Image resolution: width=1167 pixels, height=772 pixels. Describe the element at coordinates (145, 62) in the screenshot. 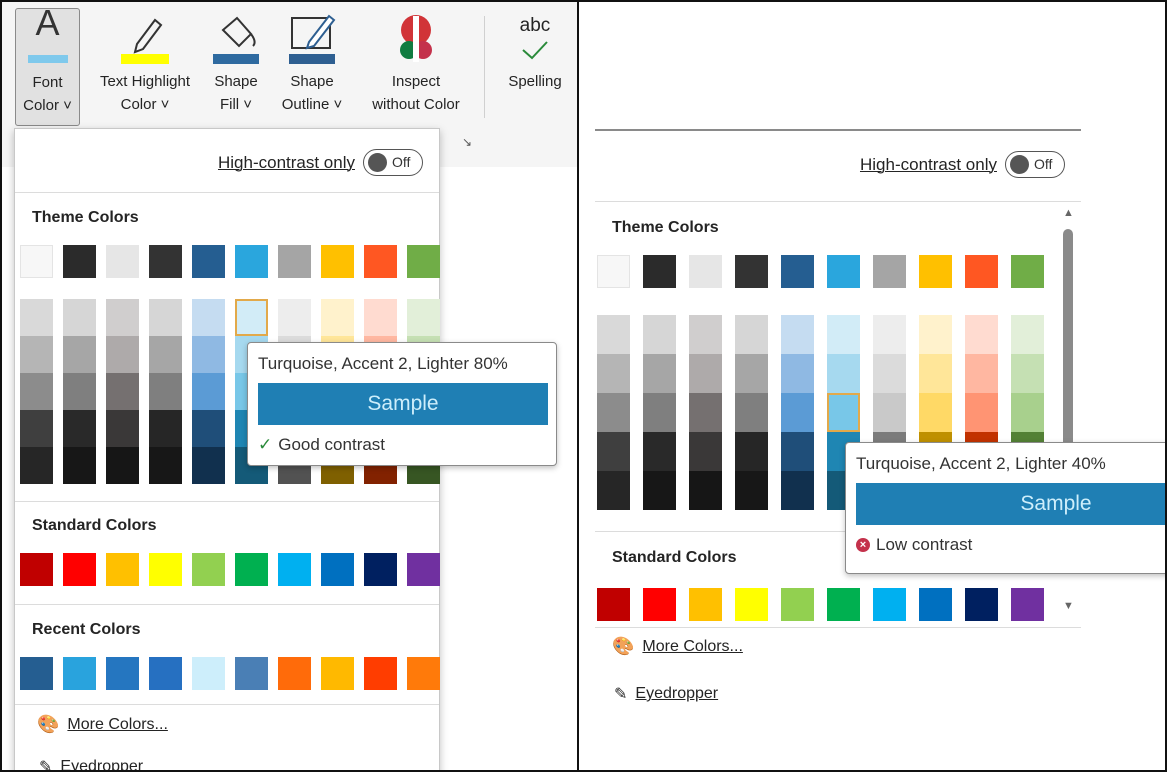

I see `text-highlight-button: Text Highlight Color ˅` at that location.